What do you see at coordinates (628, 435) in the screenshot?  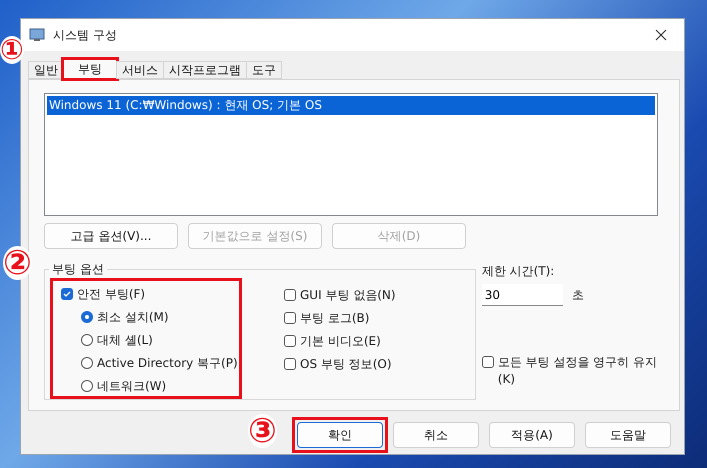 I see `dialog-button: 도움말` at bounding box center [628, 435].